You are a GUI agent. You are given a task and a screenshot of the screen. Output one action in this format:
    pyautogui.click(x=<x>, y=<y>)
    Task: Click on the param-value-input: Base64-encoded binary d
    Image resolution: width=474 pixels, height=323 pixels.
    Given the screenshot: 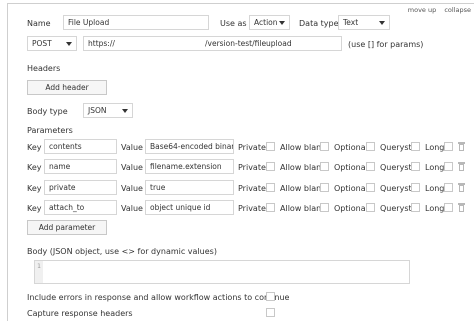 What is the action you would take?
    pyautogui.click(x=189, y=146)
    